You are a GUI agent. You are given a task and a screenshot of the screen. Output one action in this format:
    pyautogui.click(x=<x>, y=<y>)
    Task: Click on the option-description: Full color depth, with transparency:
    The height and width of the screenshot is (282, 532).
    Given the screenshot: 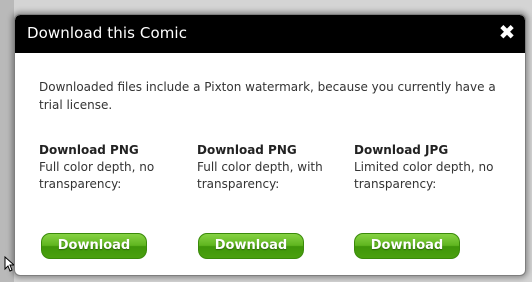 What is the action you would take?
    pyautogui.click(x=260, y=175)
    